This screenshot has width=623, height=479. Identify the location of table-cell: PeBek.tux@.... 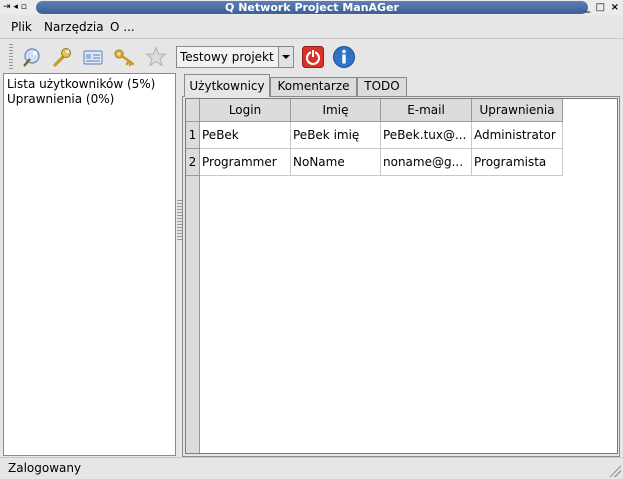
(426, 135).